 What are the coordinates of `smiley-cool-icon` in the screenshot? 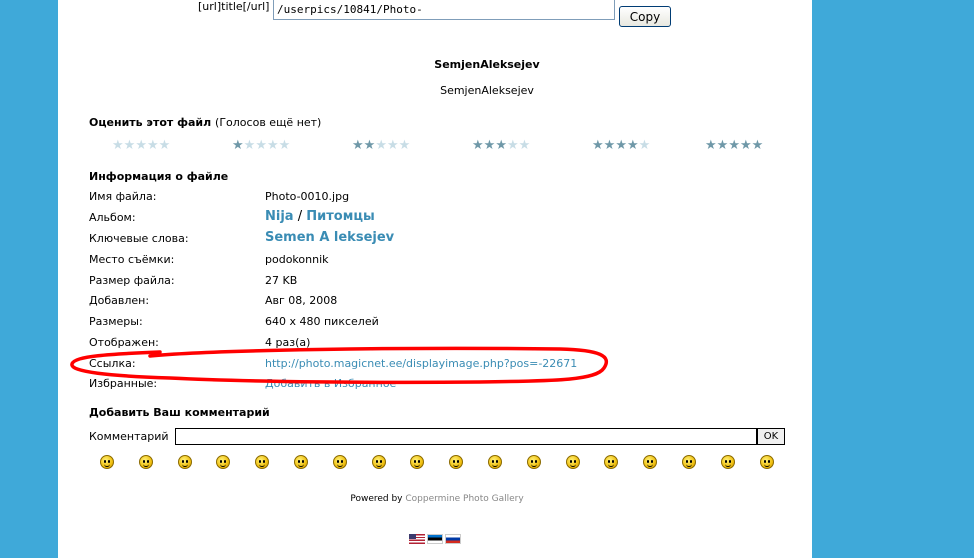 It's located at (378, 462).